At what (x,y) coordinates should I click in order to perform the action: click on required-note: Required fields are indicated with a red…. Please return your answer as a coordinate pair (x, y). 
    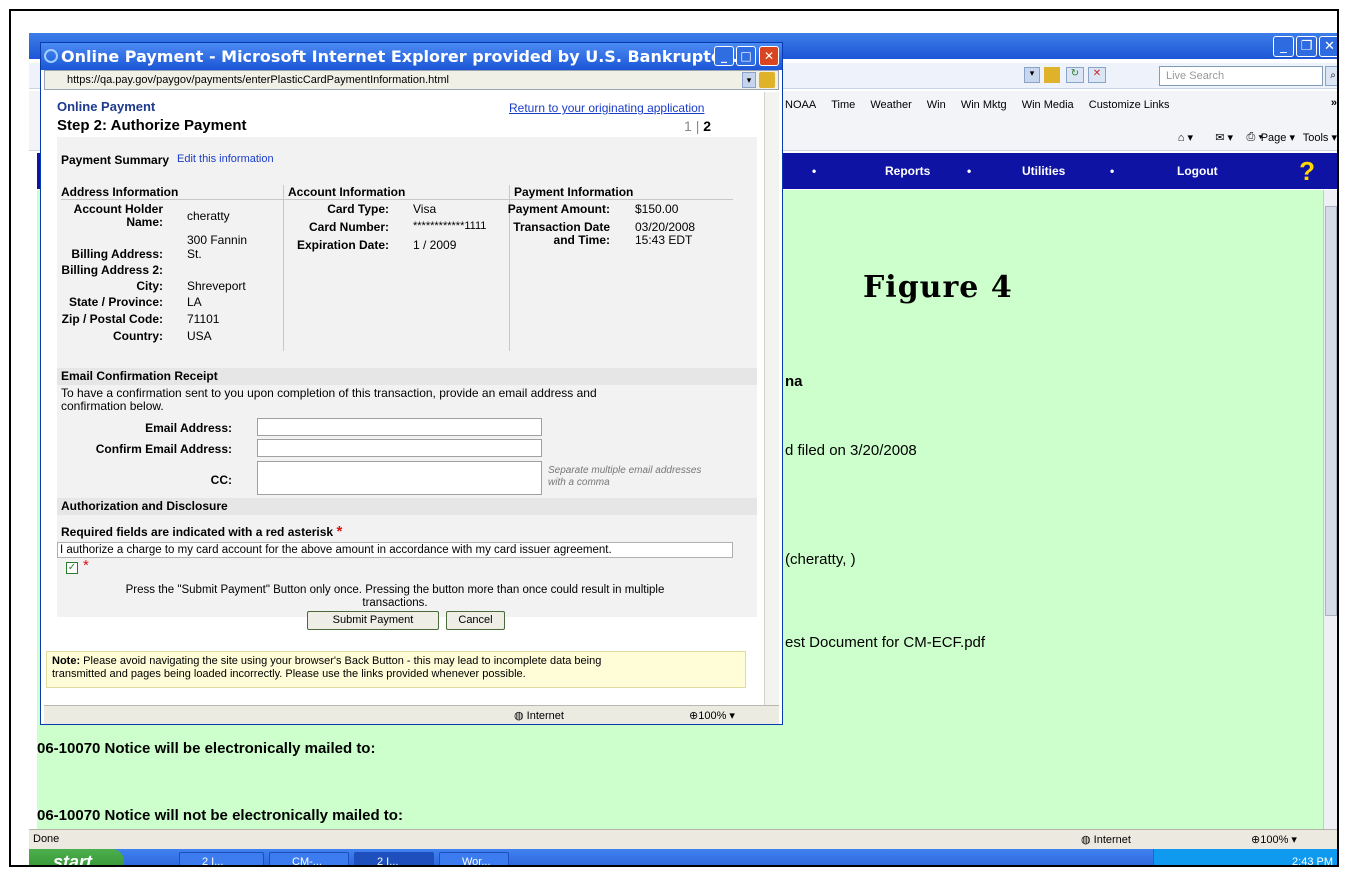
    Looking at the image, I should click on (202, 531).